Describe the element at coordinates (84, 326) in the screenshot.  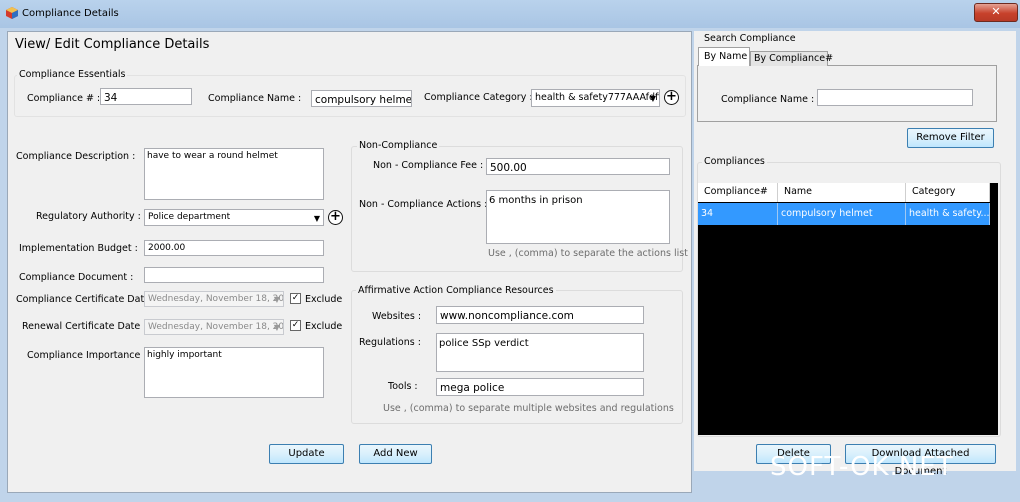
I see `renewal-date-label: Renewal Certificate Date :` at that location.